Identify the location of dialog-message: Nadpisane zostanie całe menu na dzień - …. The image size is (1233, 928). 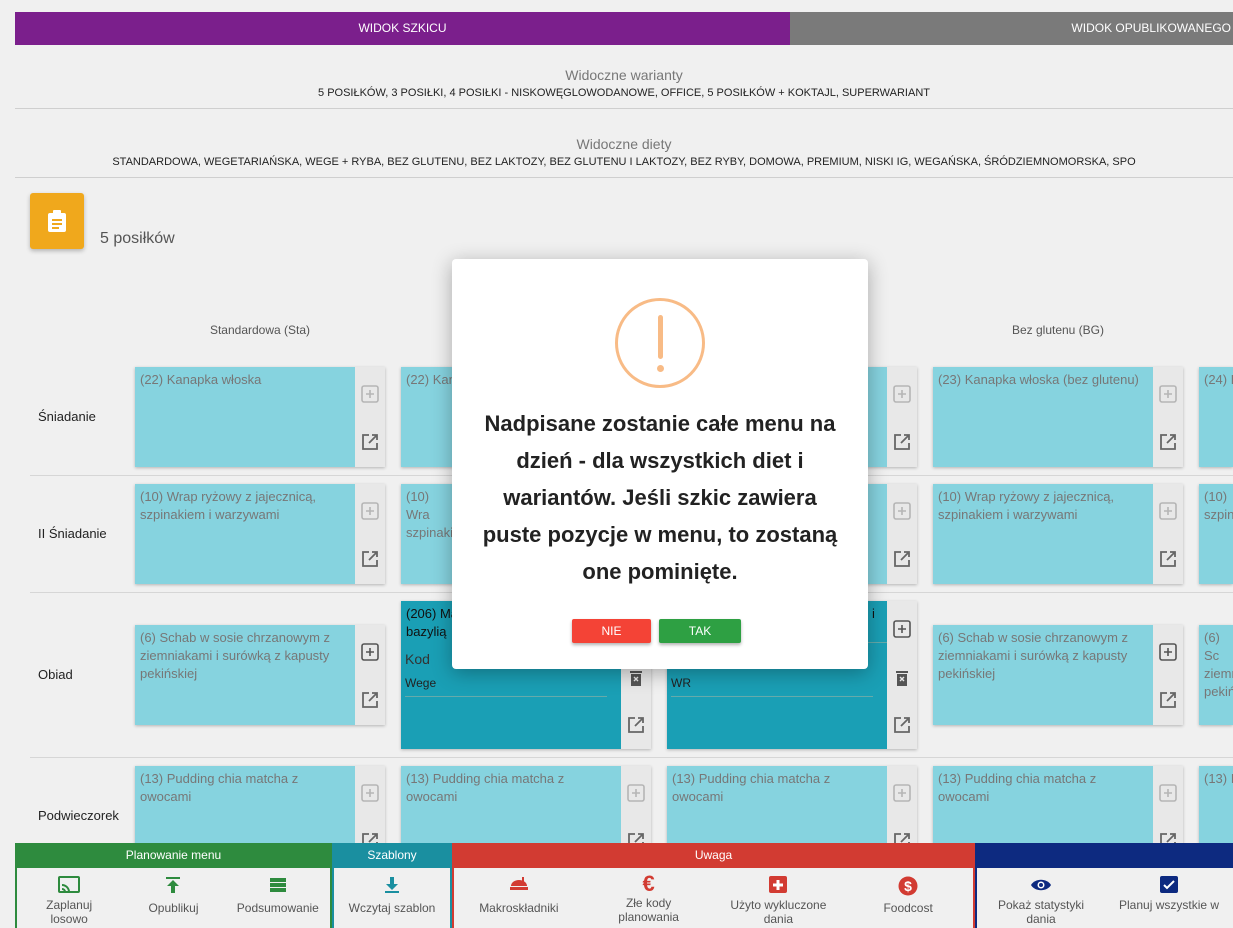
(660, 497).